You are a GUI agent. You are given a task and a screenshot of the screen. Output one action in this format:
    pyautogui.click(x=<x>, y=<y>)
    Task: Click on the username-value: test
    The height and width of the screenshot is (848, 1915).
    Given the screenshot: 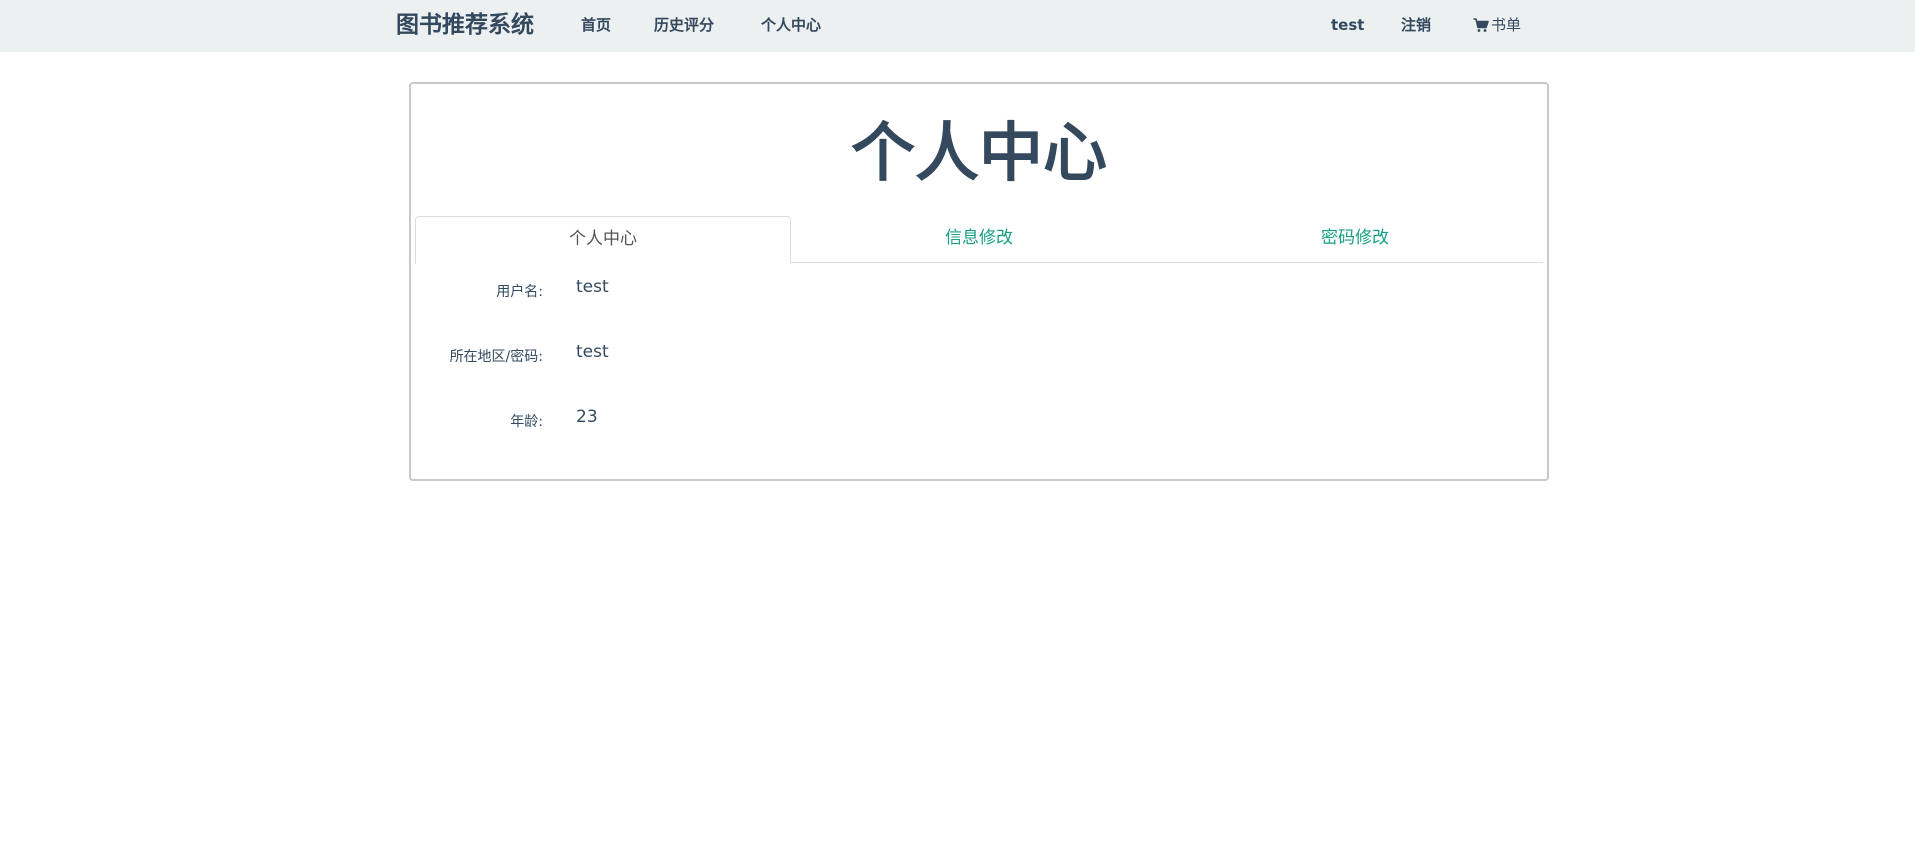 What is the action you would take?
    pyautogui.click(x=592, y=287)
    